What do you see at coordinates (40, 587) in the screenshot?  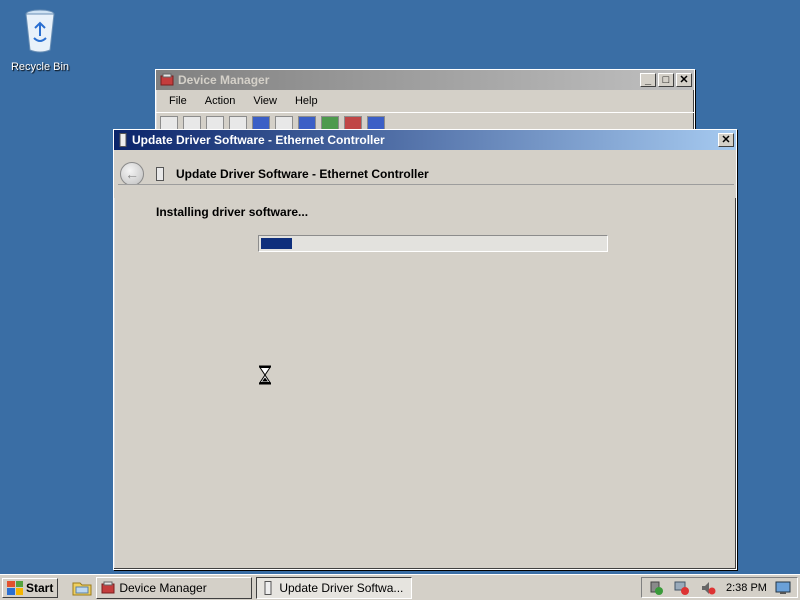 I see `start-label: Start` at bounding box center [40, 587].